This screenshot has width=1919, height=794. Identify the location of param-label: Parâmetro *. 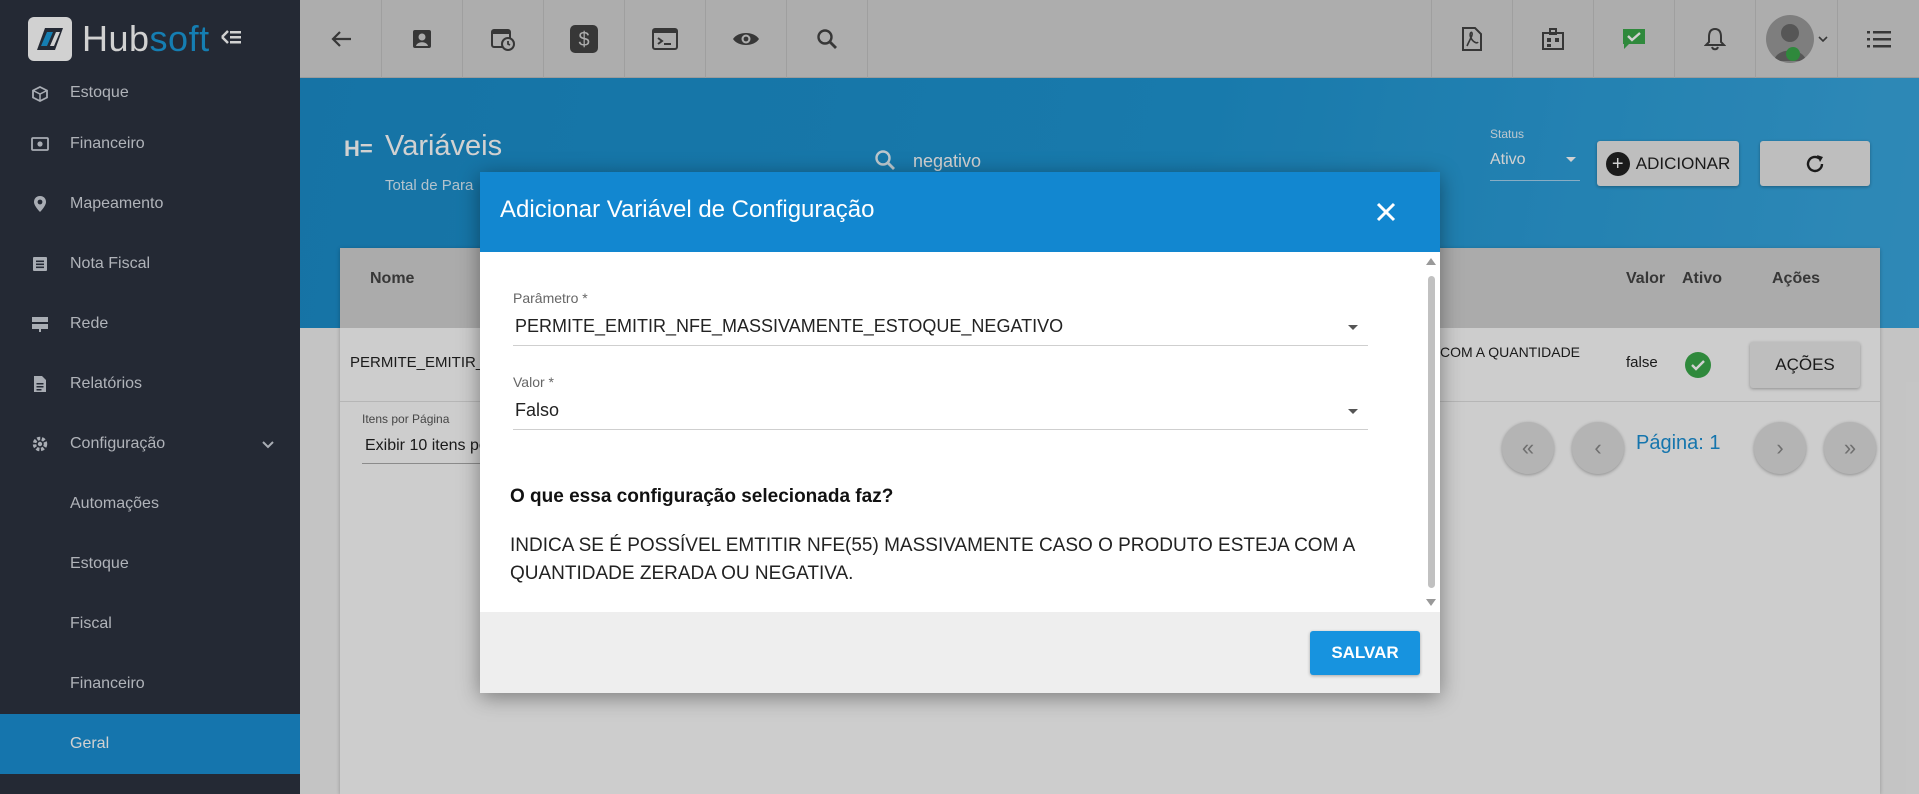
(550, 298).